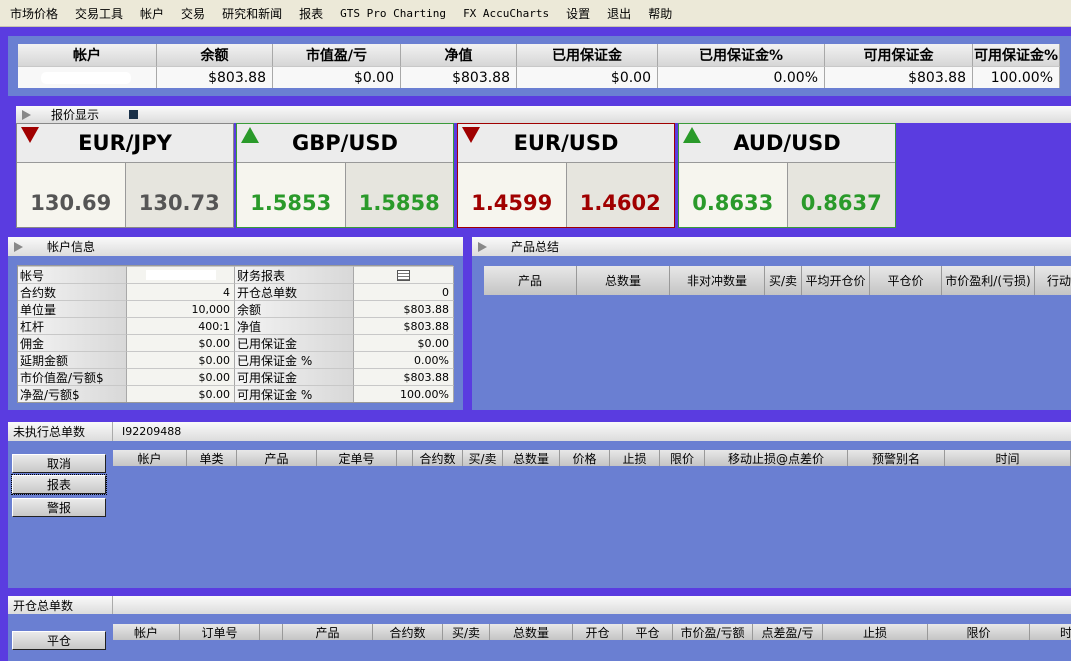  I want to click on quote-tile-eurusd: EUR/USD 1.4599 1.4602, so click(566, 175).